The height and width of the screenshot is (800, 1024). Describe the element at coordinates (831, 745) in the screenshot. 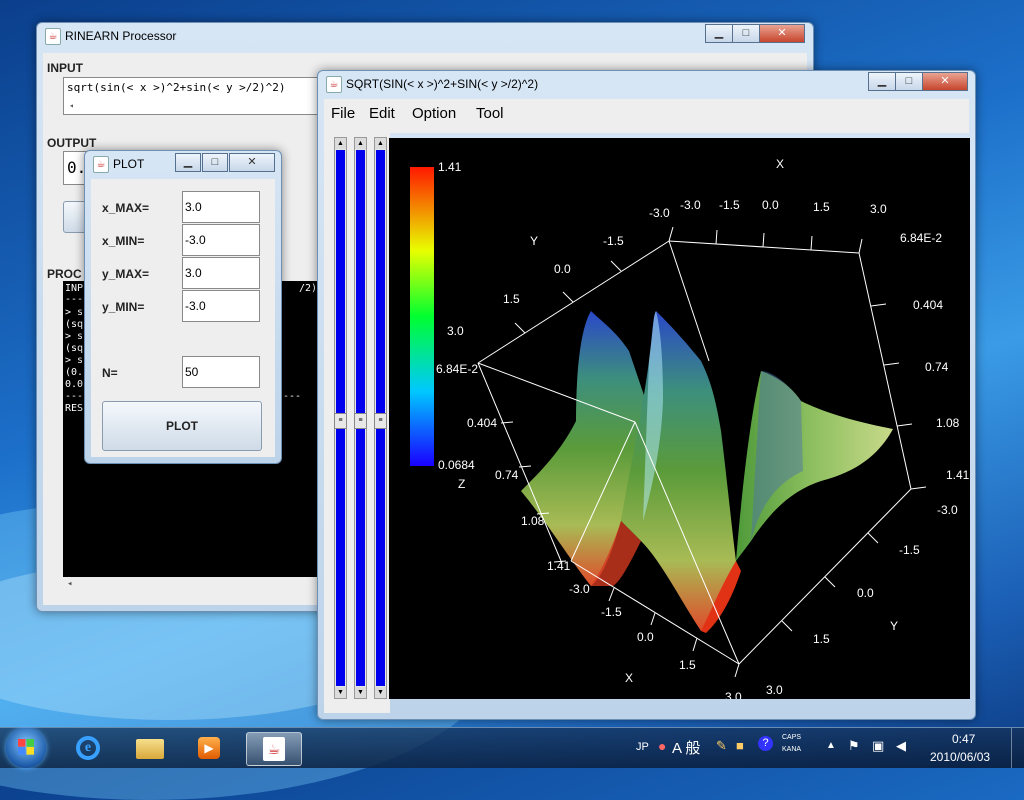

I see `show-hidden-icons-button: ▲` at that location.